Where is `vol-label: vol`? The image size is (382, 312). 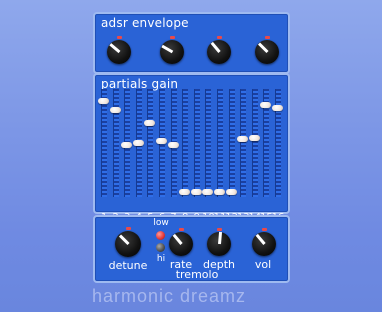 vol-label: vol is located at coordinates (263, 264).